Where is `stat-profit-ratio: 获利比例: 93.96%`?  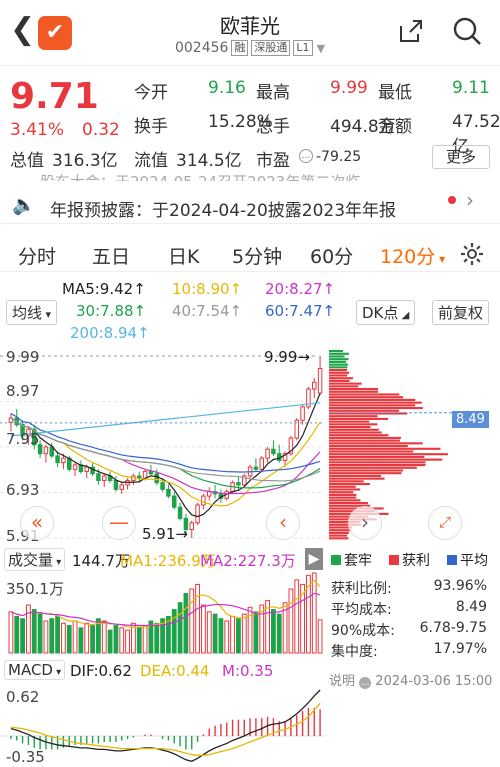
stat-profit-ratio: 获利比例: 93.96% is located at coordinates (409, 588).